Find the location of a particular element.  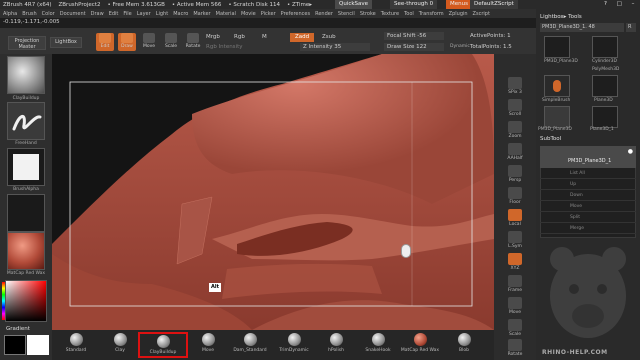

m-button: M is located at coordinates (264, 37).